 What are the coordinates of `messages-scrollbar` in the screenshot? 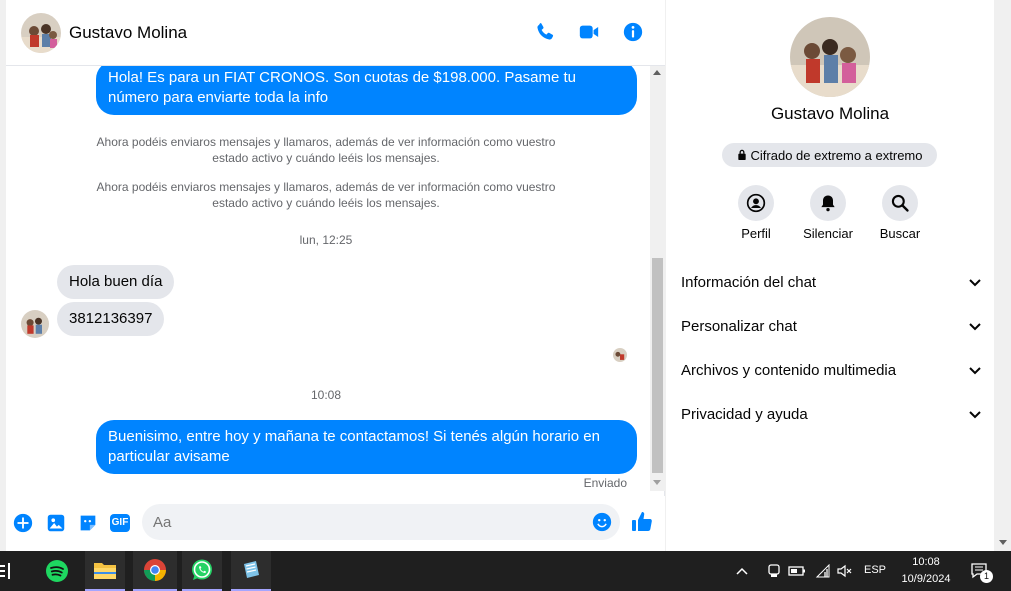 It's located at (657, 278).